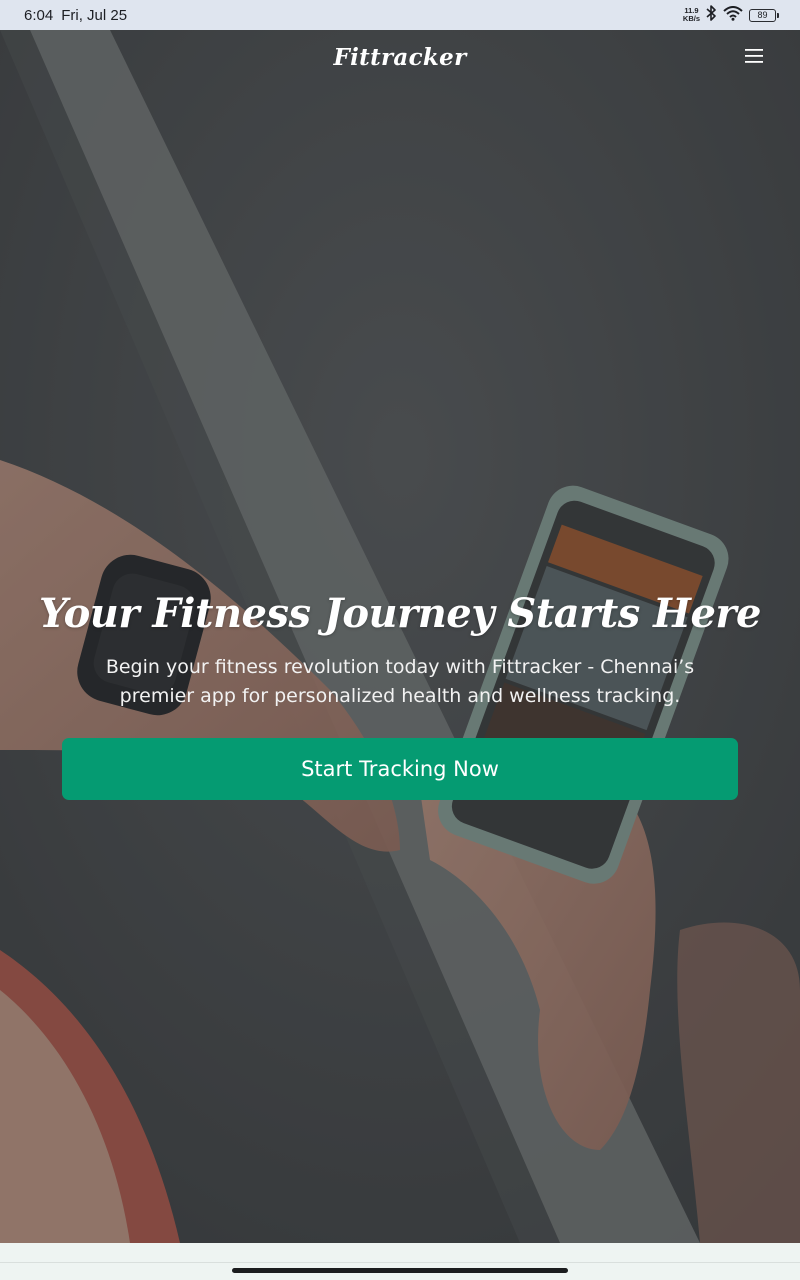  Describe the element at coordinates (400, 769) in the screenshot. I see `start-tracking-button: Start Tracking Now` at that location.